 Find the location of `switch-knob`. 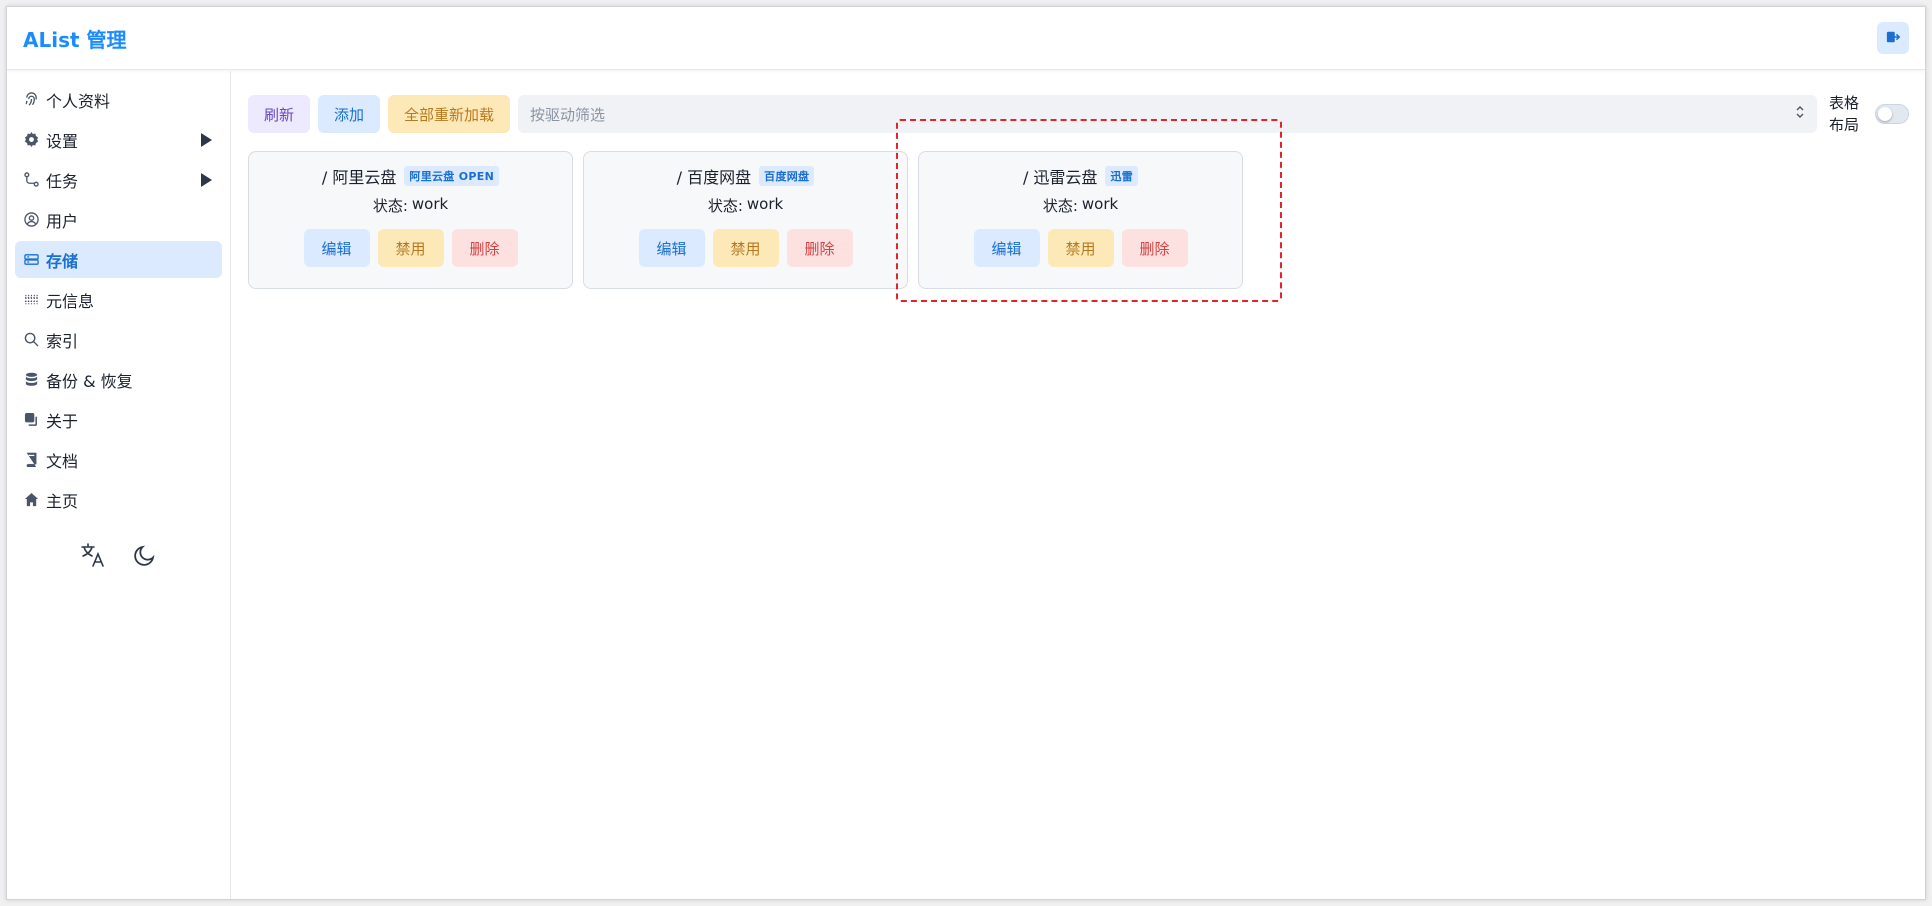

switch-knob is located at coordinates (1885, 114).